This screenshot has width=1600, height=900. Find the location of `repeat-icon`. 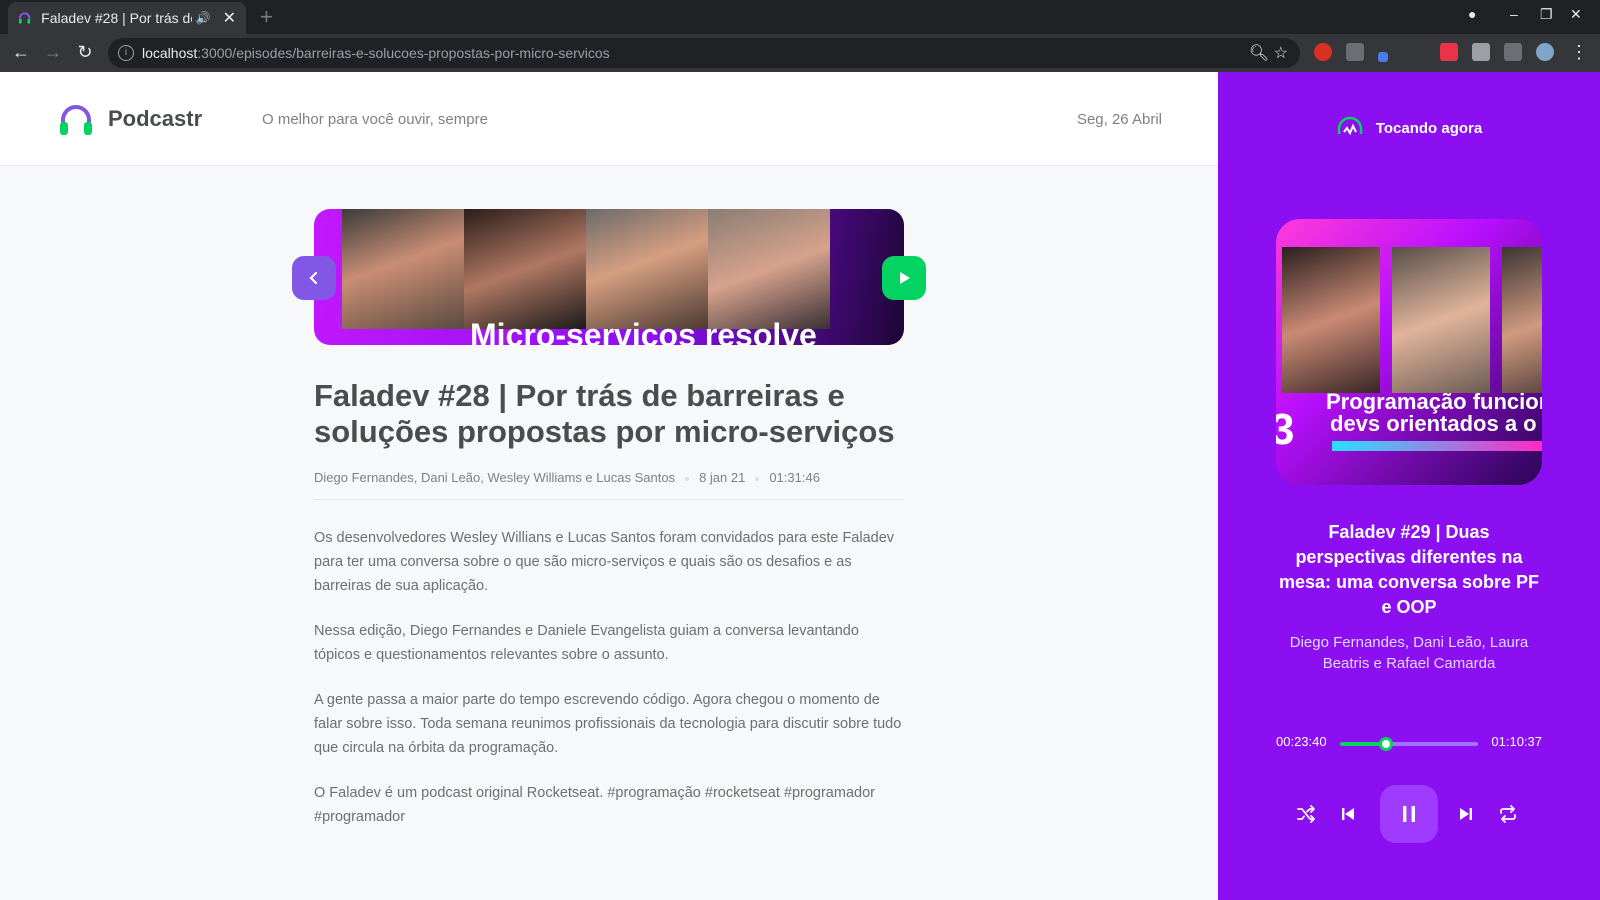

repeat-icon is located at coordinates (1508, 814).